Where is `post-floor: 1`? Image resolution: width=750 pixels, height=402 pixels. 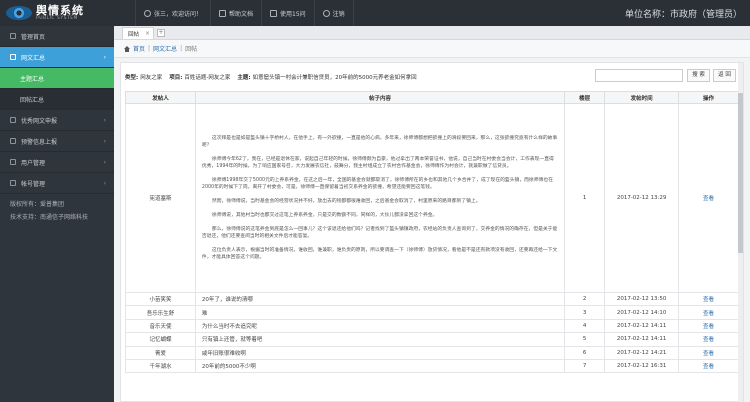
post-floor: 1 is located at coordinates (585, 198).